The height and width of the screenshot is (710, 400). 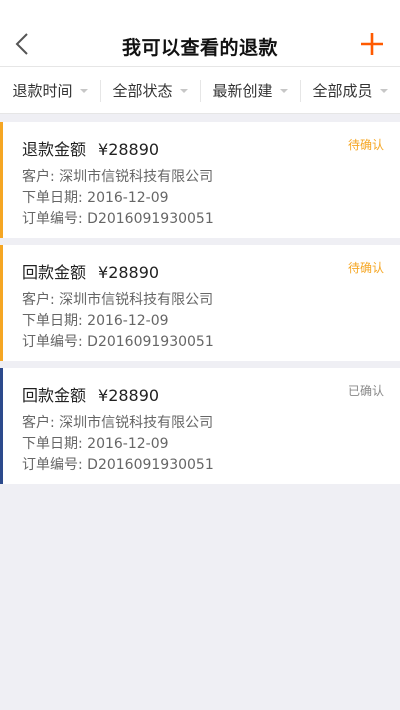 I want to click on nav-bar: 我可以查看的退款, so click(x=200, y=33).